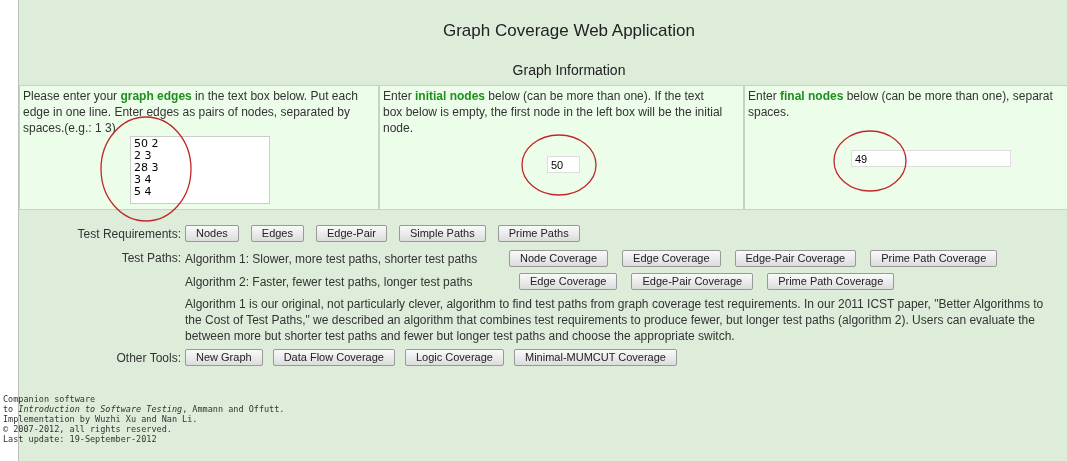 This screenshot has width=1067, height=461. What do you see at coordinates (128, 234) in the screenshot?
I see `row-label: Test Requirements:` at bounding box center [128, 234].